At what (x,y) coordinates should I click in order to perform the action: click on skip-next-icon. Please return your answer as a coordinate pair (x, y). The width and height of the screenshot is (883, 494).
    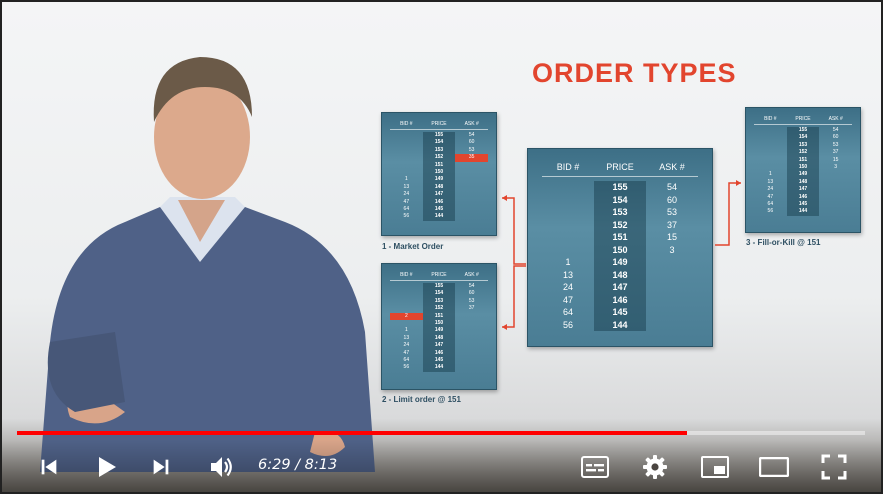
    Looking at the image, I should click on (161, 467).